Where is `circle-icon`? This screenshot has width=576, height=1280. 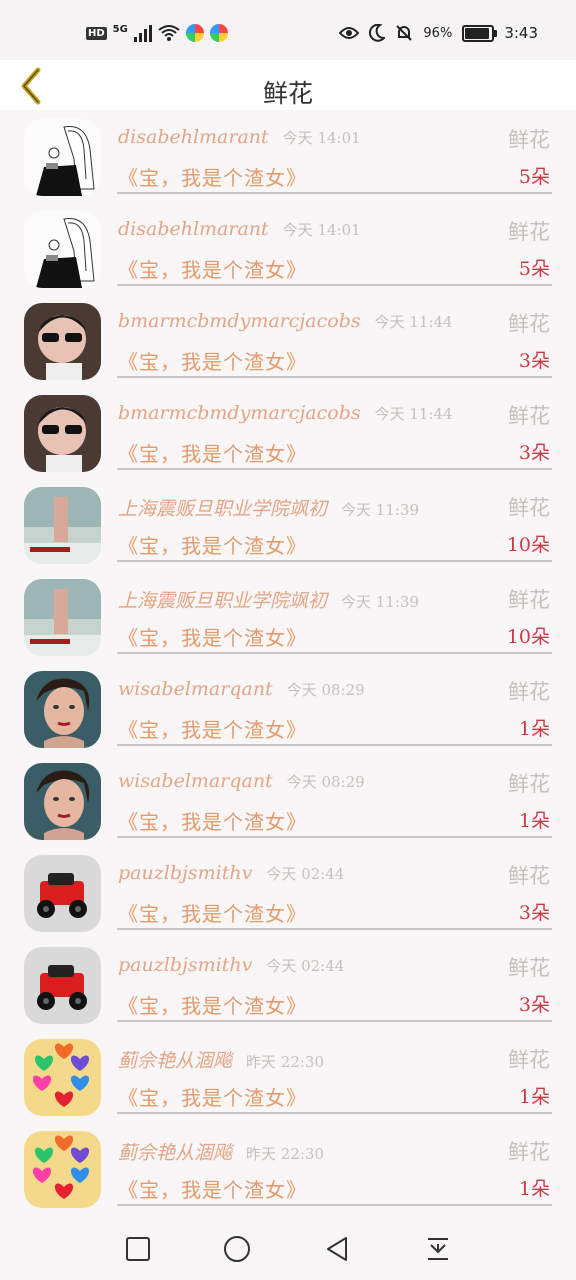 circle-icon is located at coordinates (237, 1249).